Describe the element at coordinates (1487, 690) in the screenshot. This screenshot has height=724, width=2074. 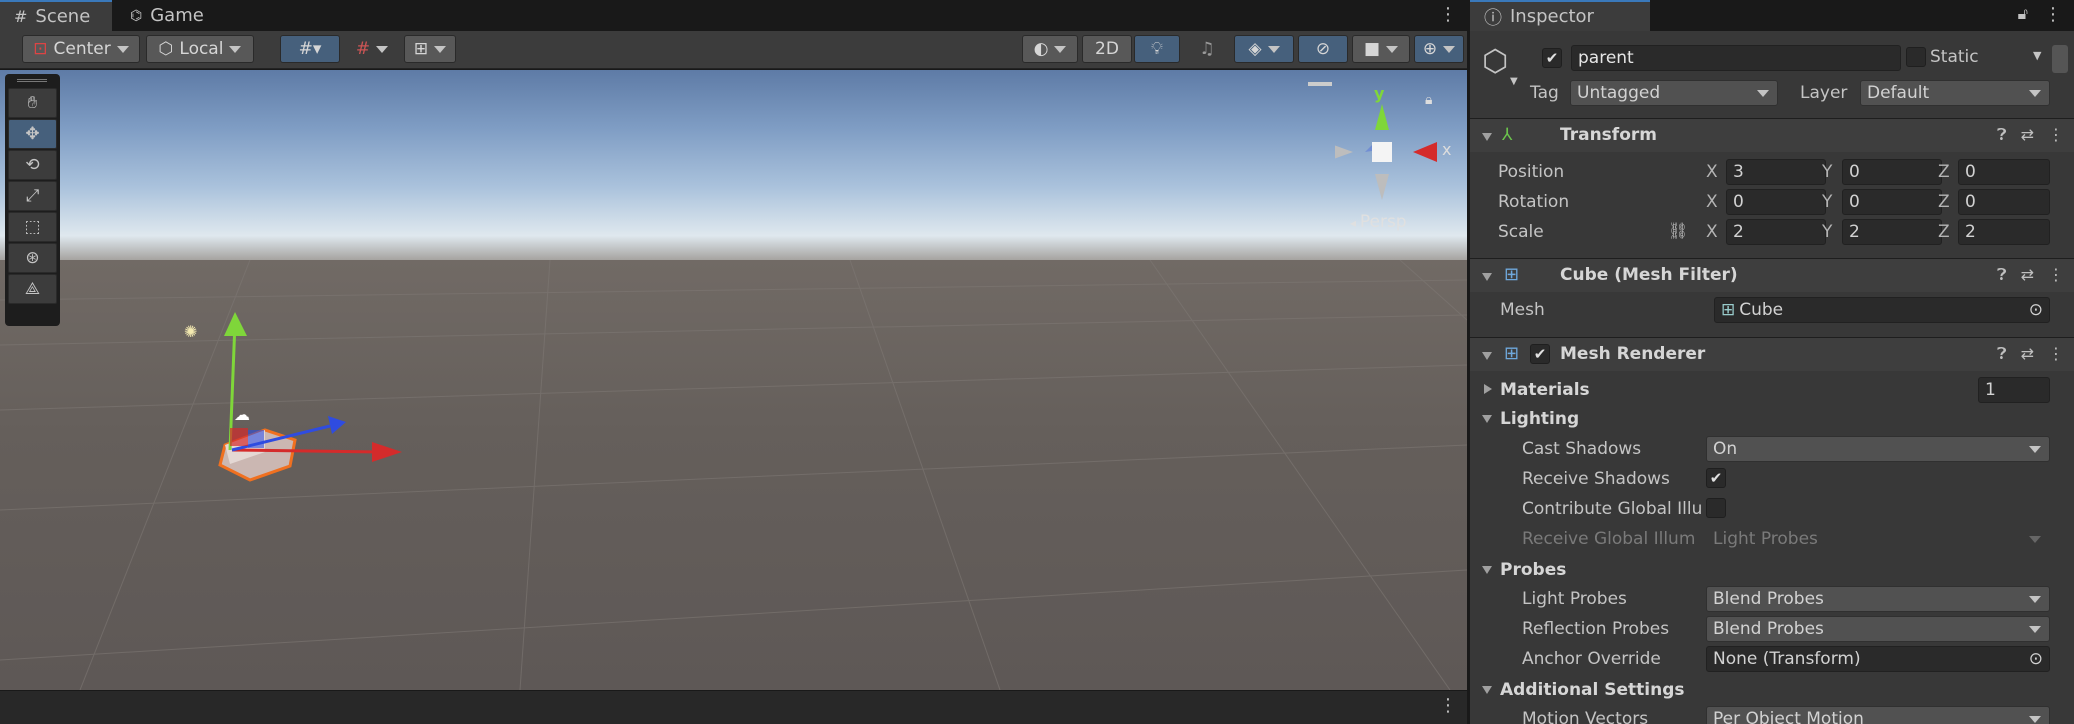
I see `additional-settings-foldout-icon` at that location.